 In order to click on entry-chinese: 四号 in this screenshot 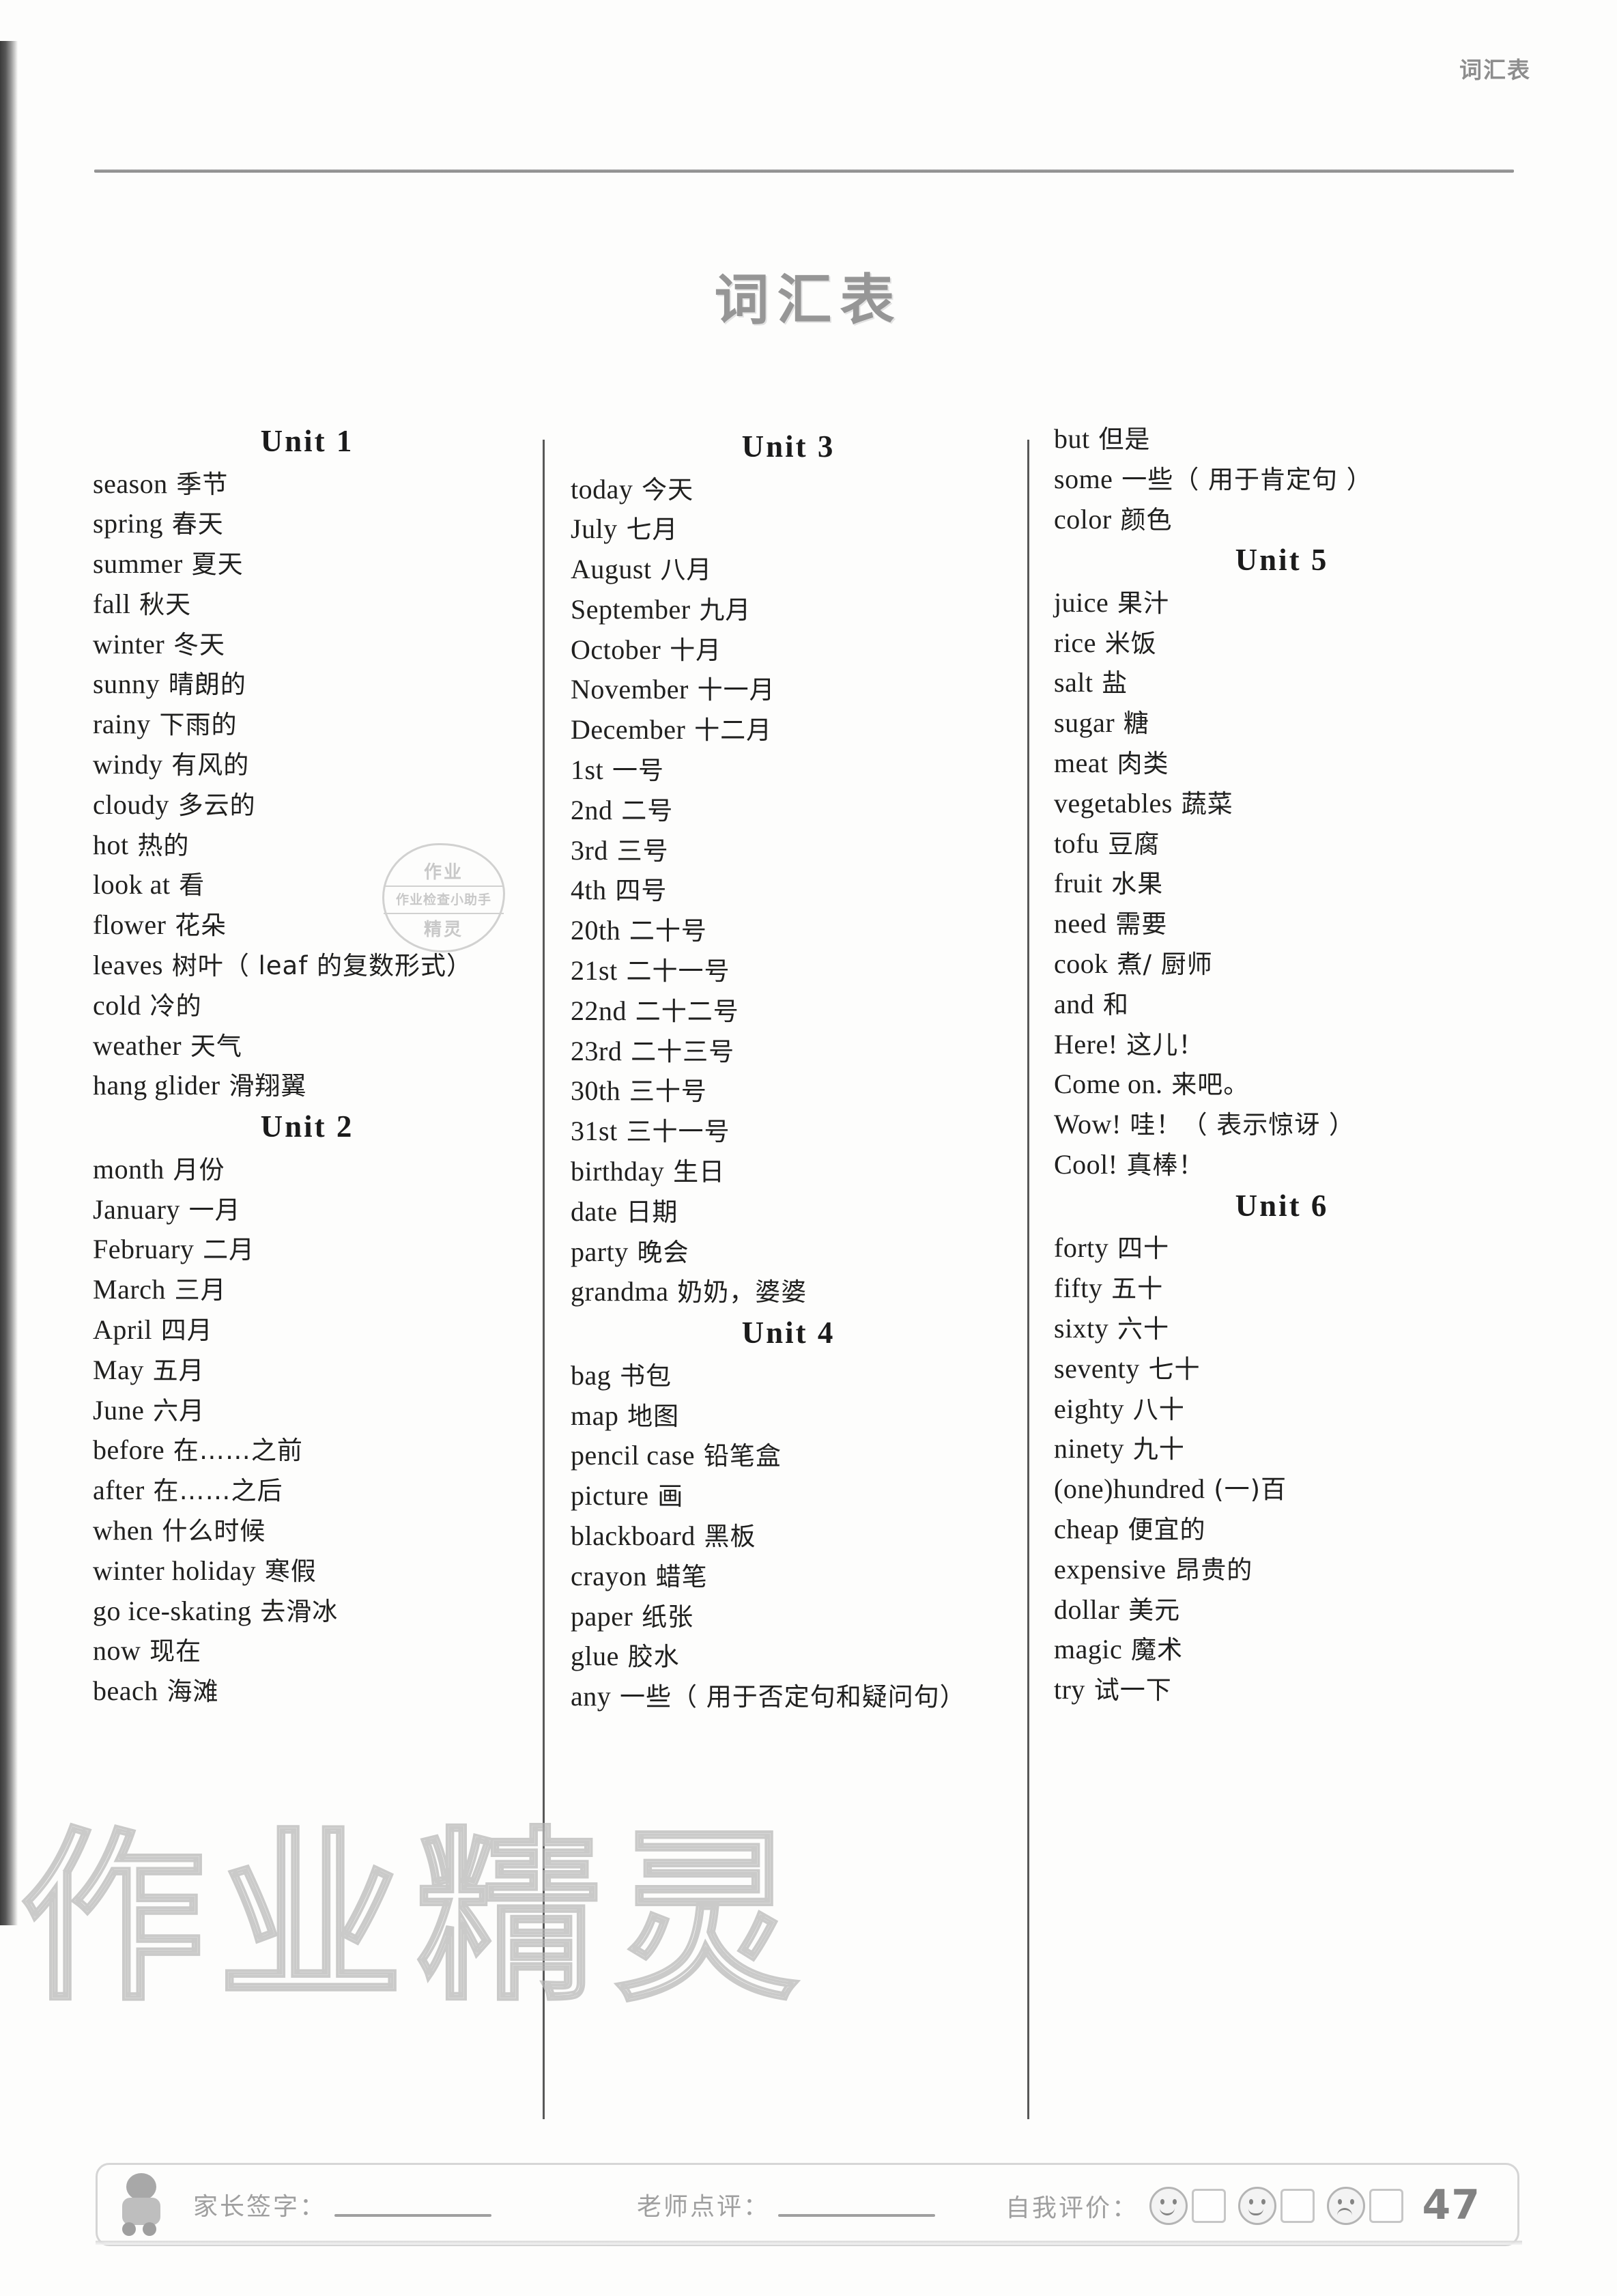, I will do `click(637, 891)`.